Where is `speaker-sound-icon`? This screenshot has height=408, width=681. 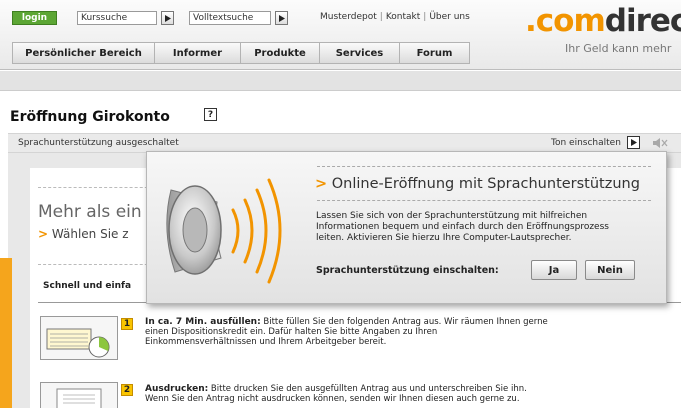 speaker-sound-icon is located at coordinates (224, 231).